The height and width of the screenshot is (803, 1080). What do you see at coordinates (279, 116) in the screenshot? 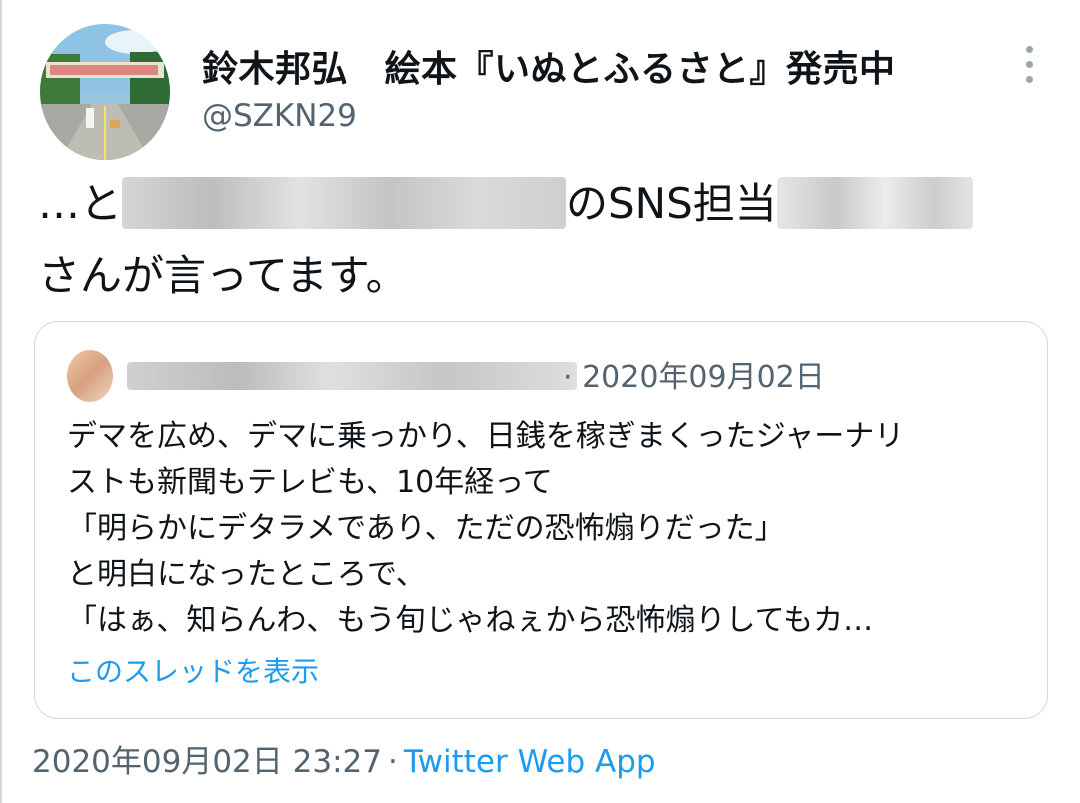
I see `author-handle: @SZKN29` at bounding box center [279, 116].